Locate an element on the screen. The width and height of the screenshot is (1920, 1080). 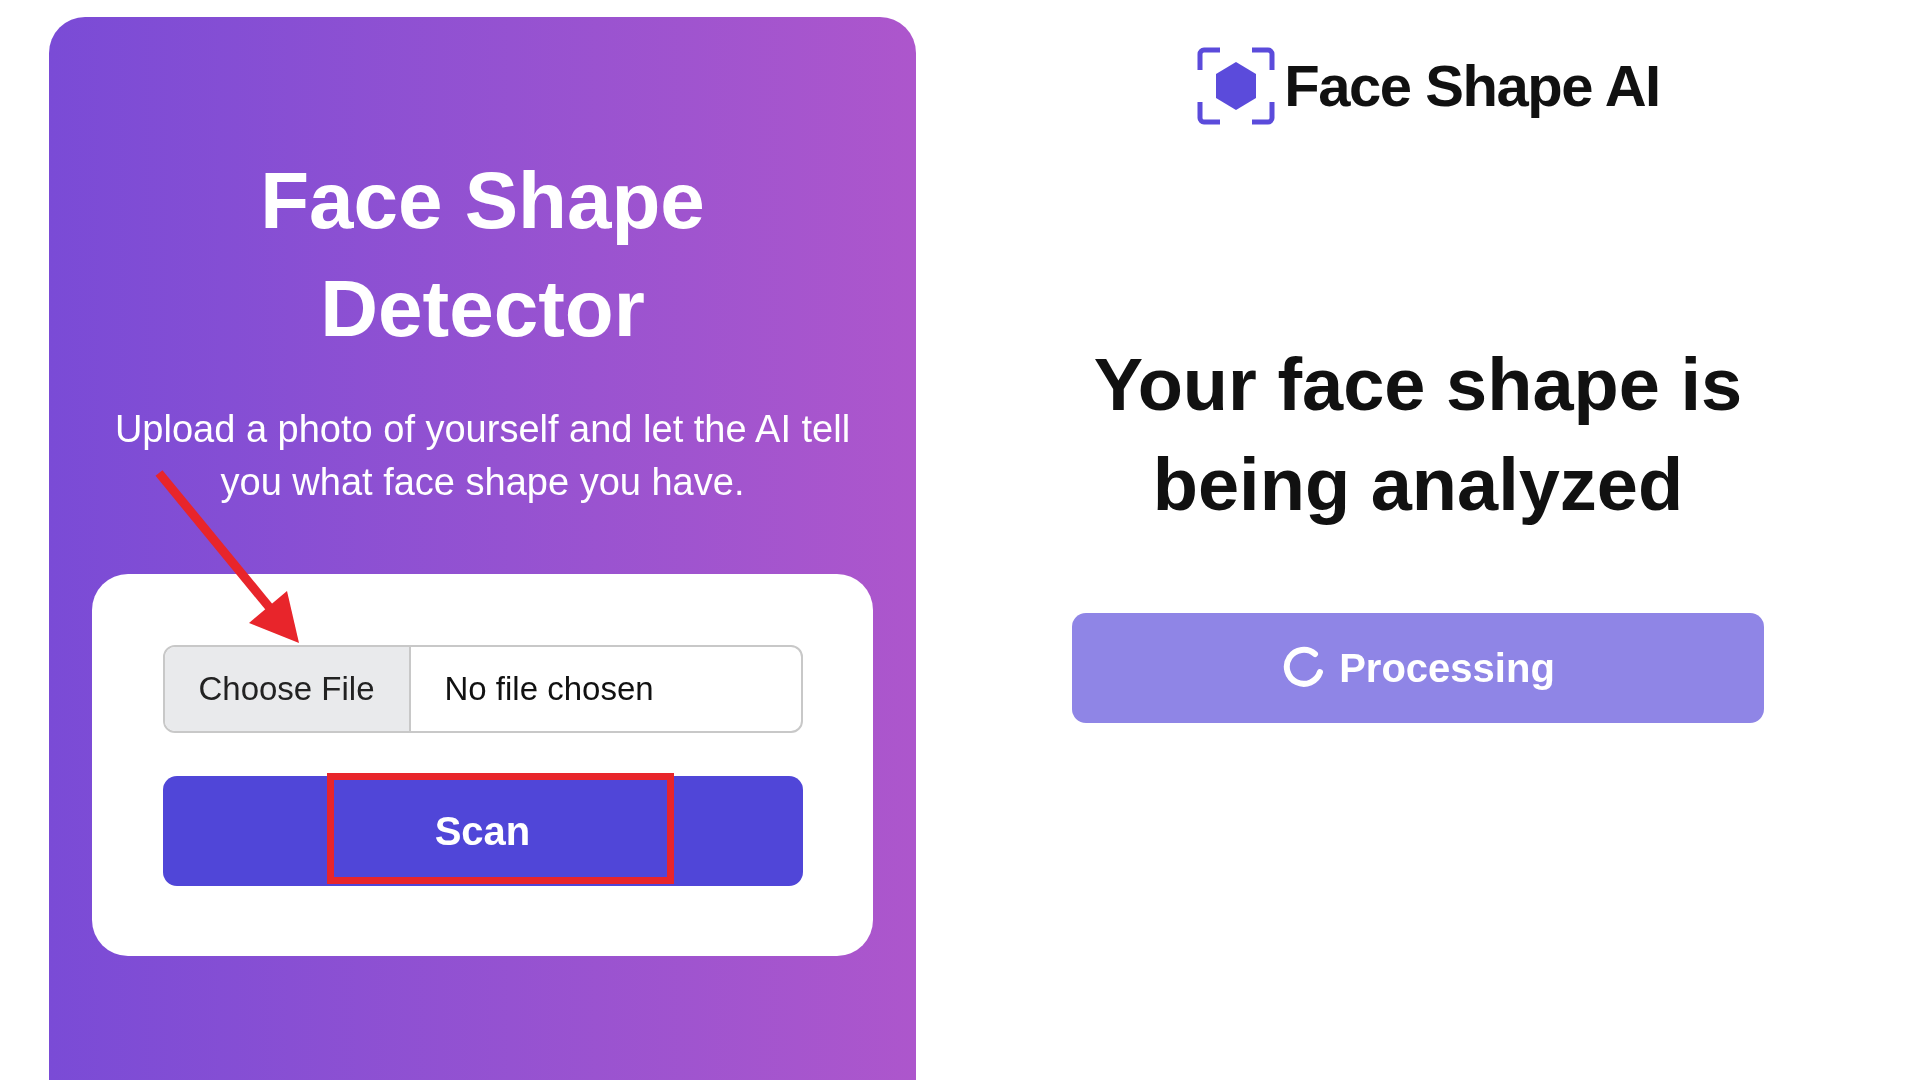
brand-name: Face Shape AI is located at coordinates (1472, 86).